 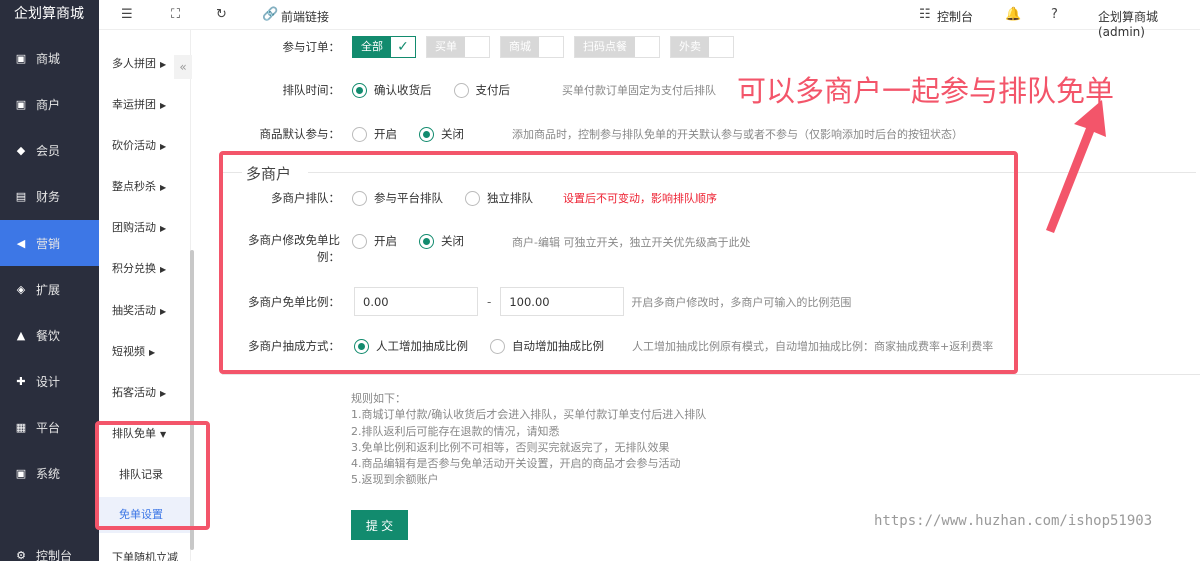 What do you see at coordinates (446, 47) in the screenshot?
I see `order-type-label: 买单` at bounding box center [446, 47].